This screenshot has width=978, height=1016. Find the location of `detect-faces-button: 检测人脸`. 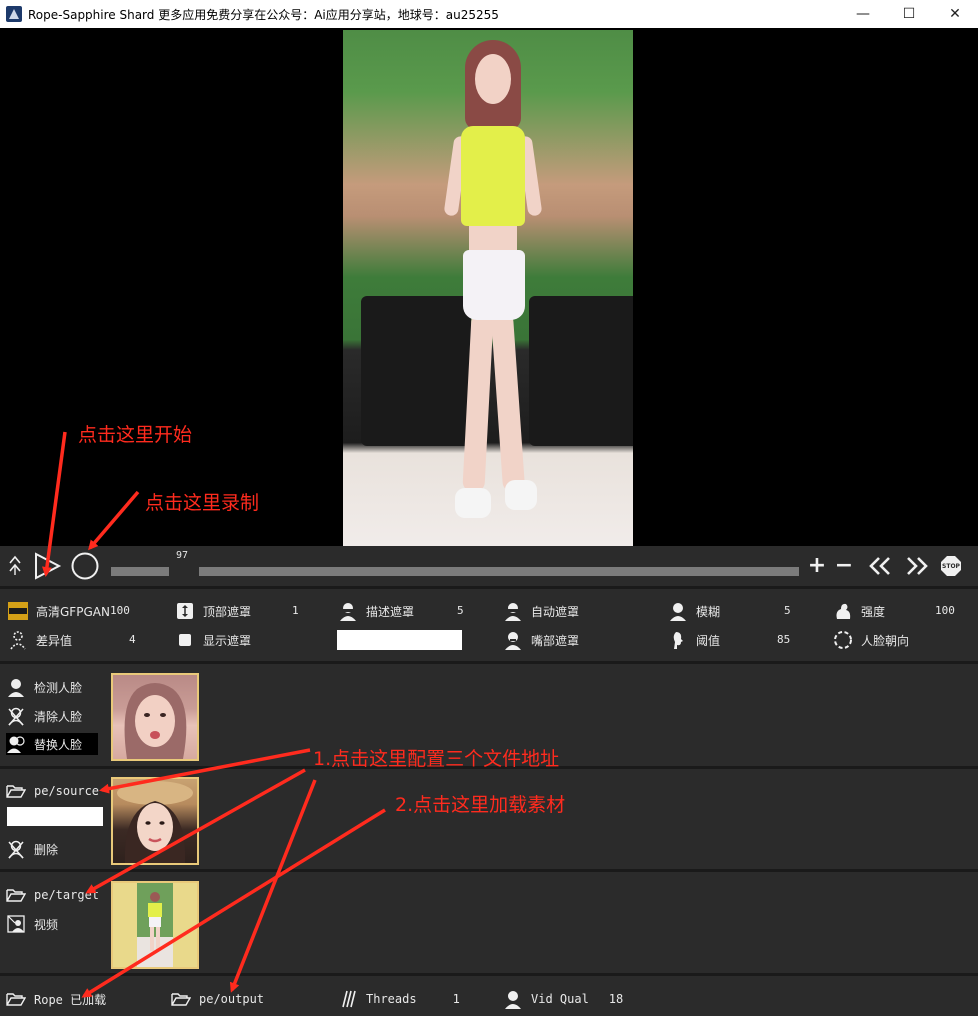

detect-faces-button: 检测人脸 is located at coordinates (44, 687).